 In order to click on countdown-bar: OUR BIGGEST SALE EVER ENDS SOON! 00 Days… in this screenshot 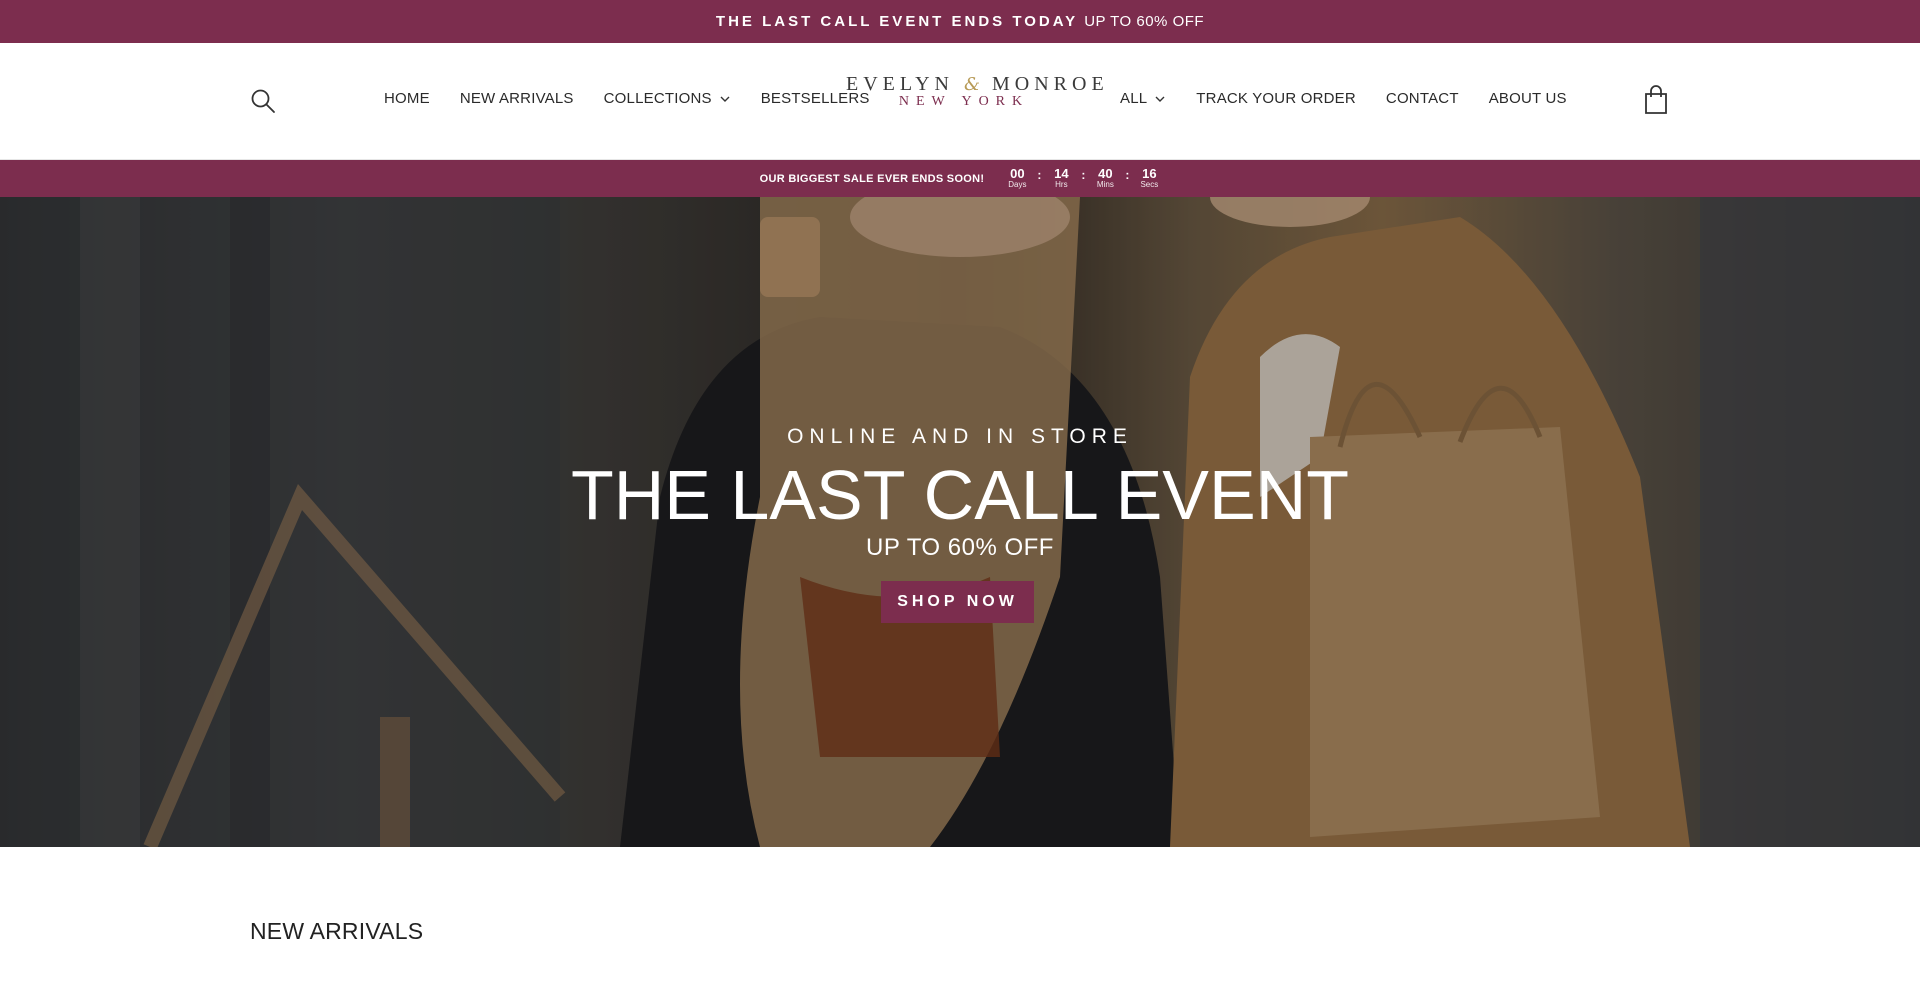, I will do `click(960, 178)`.